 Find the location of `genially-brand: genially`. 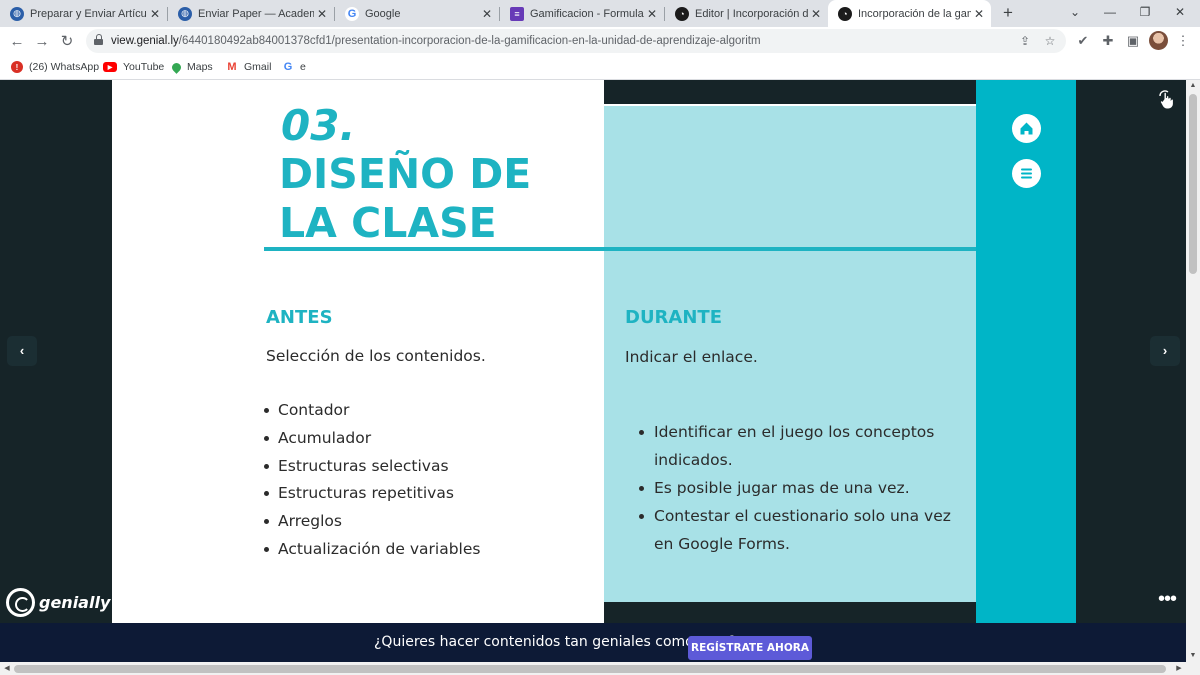

genially-brand: genially is located at coordinates (58, 602).